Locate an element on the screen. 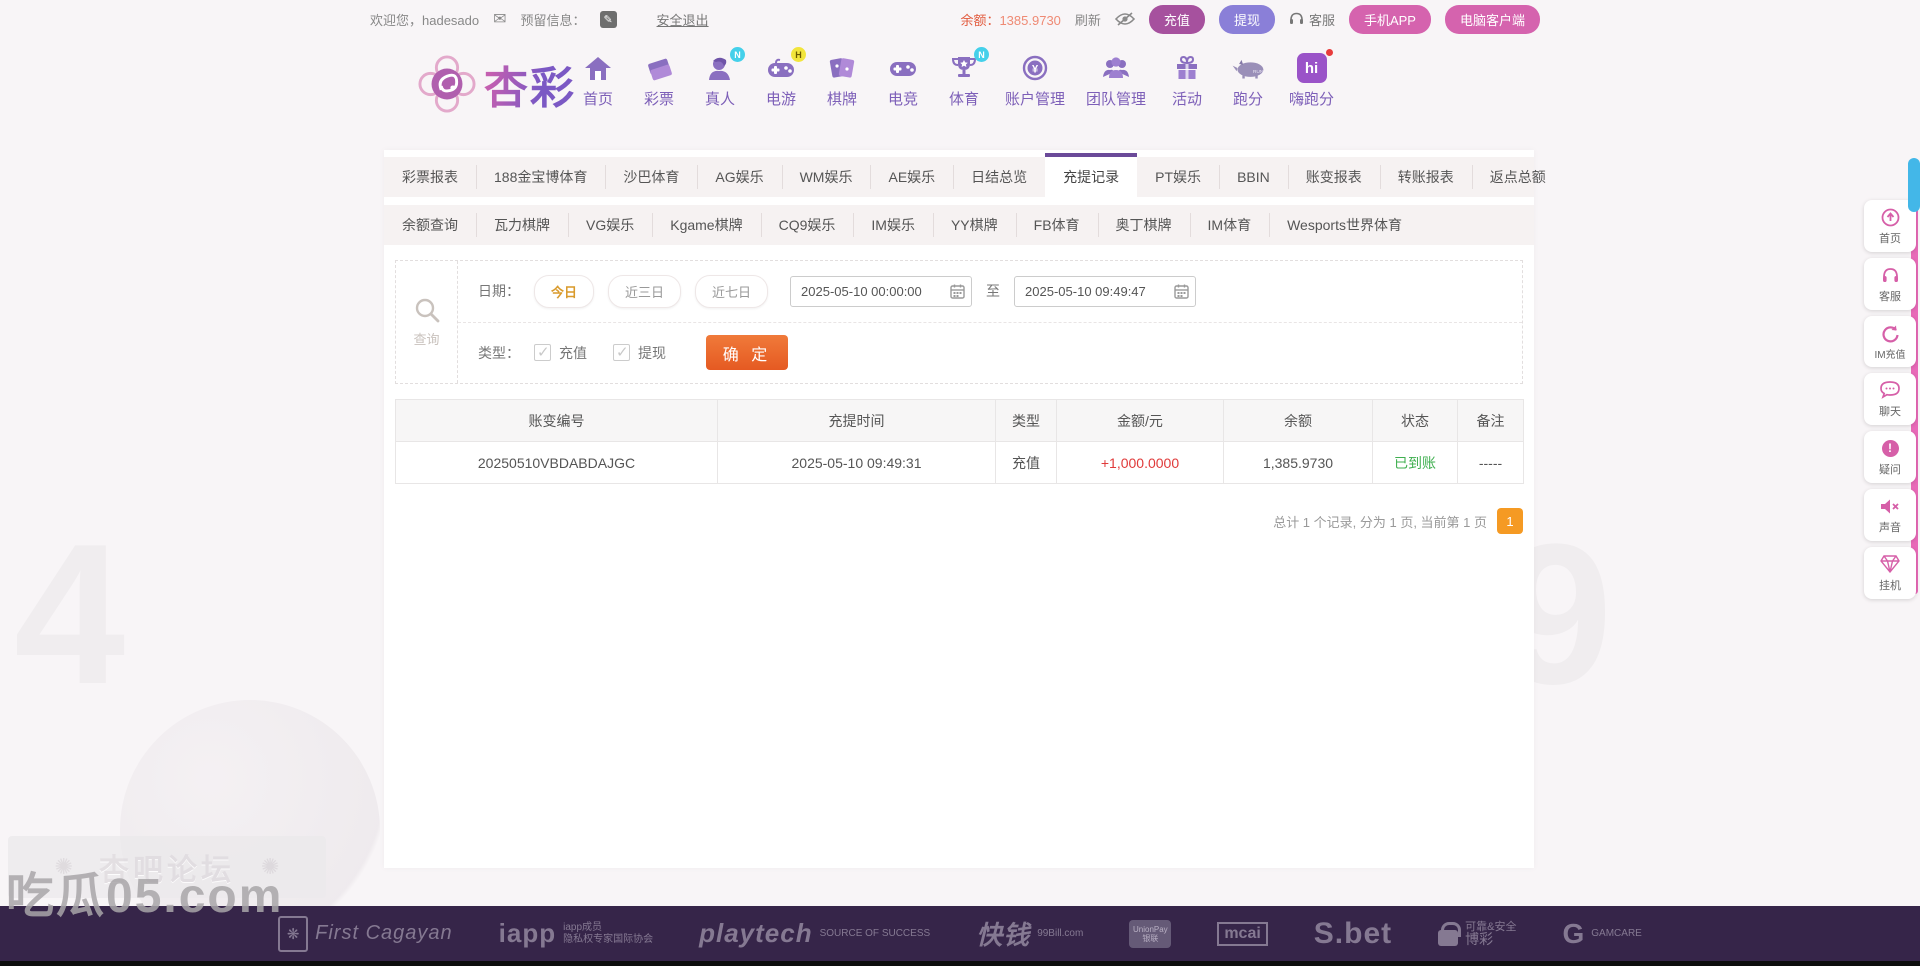  unionpay-logo: UnionPay 银联 is located at coordinates (1150, 933).